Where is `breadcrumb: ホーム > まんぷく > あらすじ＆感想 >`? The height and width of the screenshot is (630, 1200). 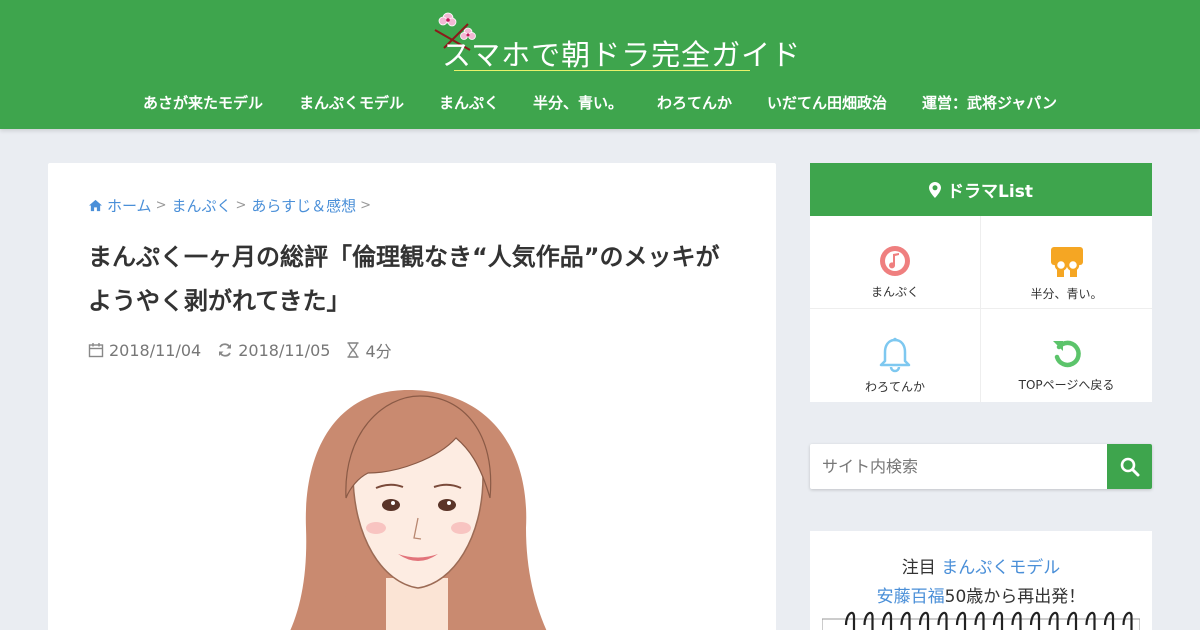
breadcrumb: ホーム > まんぷく > あらすじ＆感想 > is located at coordinates (232, 205).